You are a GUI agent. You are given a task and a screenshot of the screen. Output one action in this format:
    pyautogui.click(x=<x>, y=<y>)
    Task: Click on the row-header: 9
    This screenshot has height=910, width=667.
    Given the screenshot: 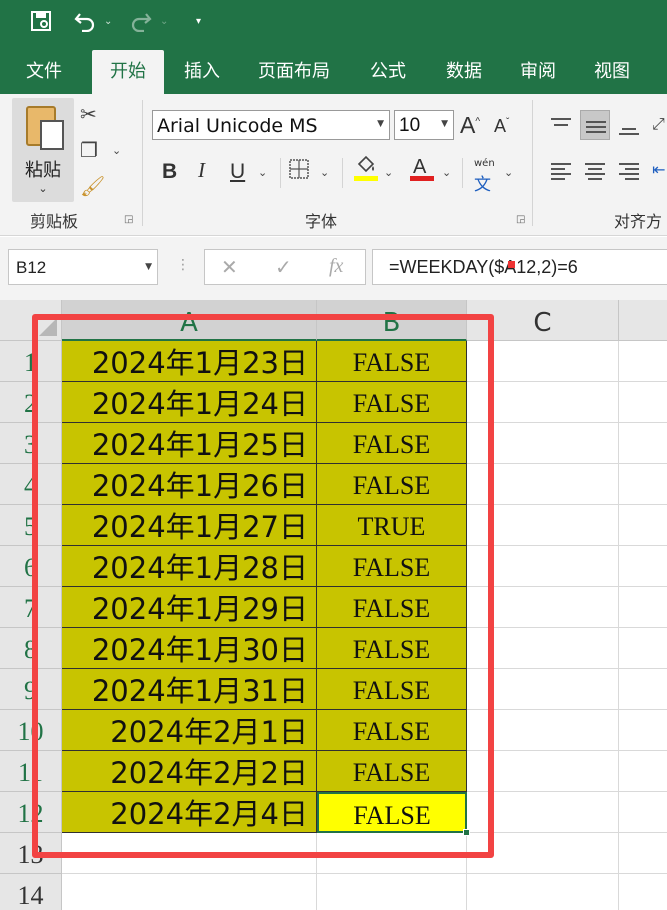 What is the action you would take?
    pyautogui.click(x=31, y=689)
    